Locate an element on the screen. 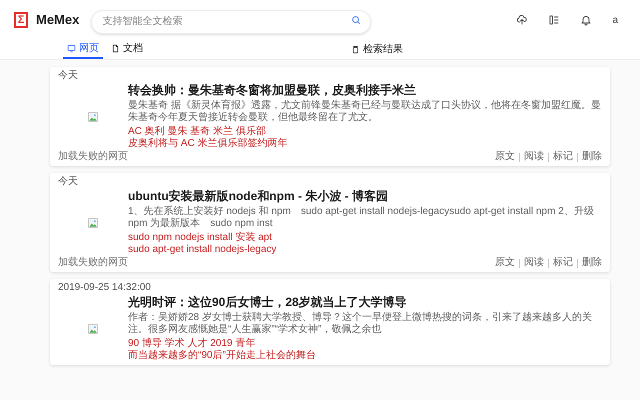 The width and height of the screenshot is (640, 400). list-icon is located at coordinates (554, 20).